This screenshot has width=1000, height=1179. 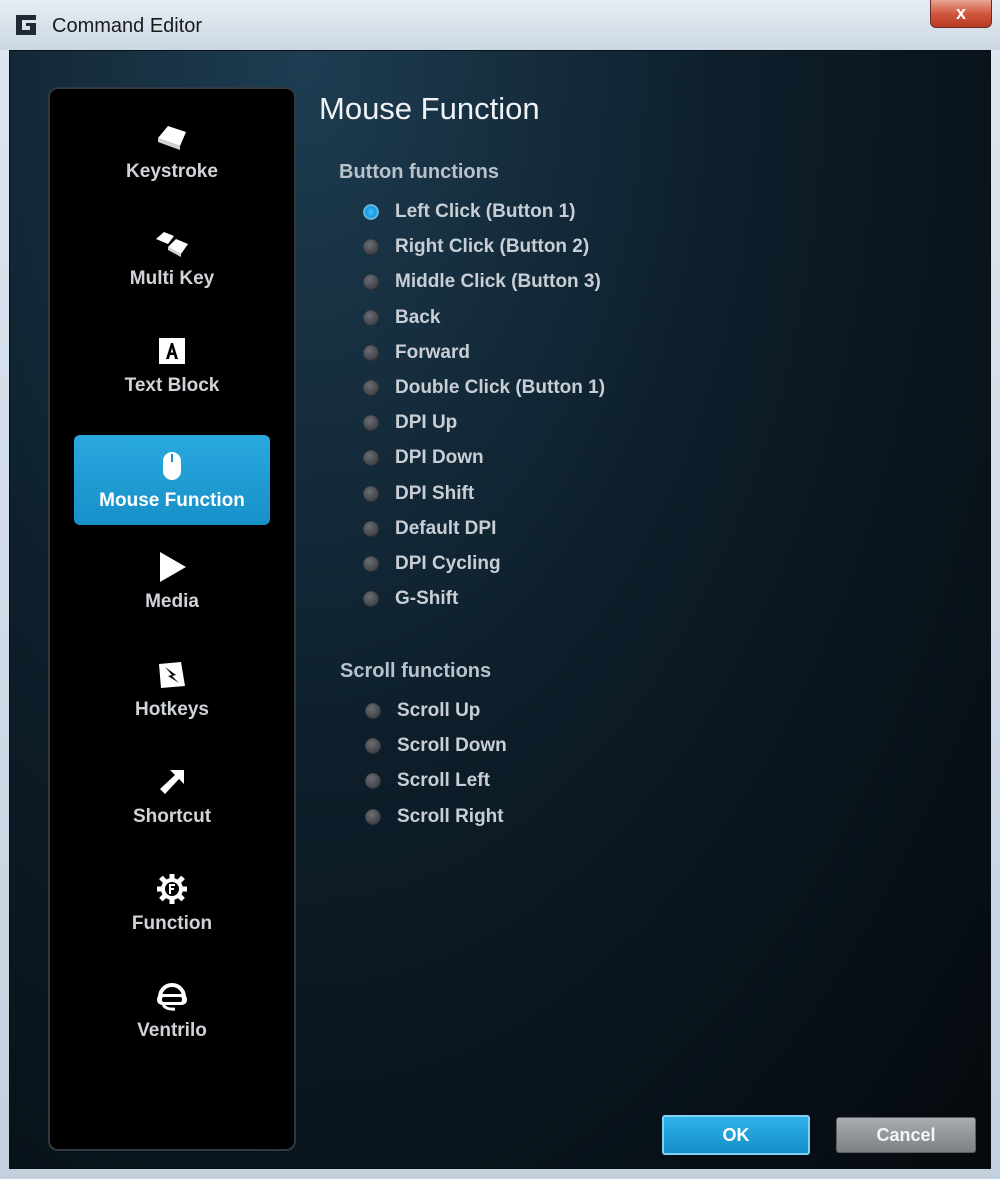 What do you see at coordinates (446, 528) in the screenshot?
I see `radio-option-label: Default DPI` at bounding box center [446, 528].